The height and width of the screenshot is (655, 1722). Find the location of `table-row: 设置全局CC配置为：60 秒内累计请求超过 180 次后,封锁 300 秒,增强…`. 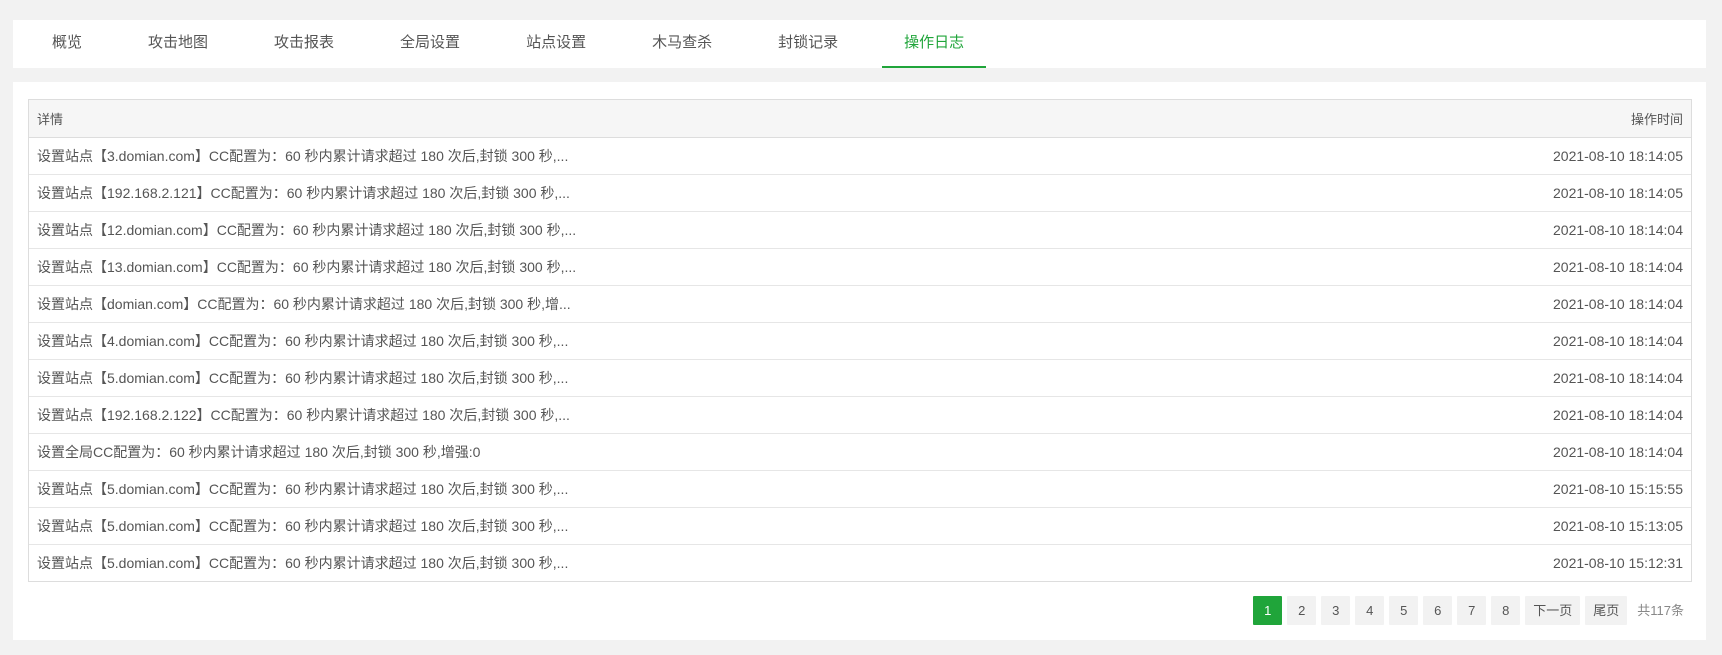

table-row: 设置全局CC配置为：60 秒内累计请求超过 180 次后,封锁 300 秒,增强… is located at coordinates (860, 451).